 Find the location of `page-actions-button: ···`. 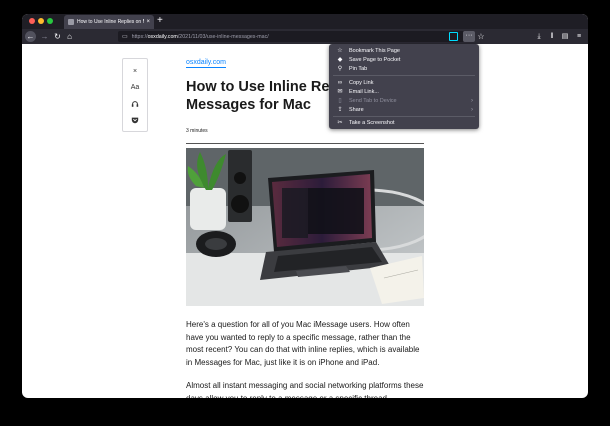

page-actions-button: ··· is located at coordinates (469, 36).